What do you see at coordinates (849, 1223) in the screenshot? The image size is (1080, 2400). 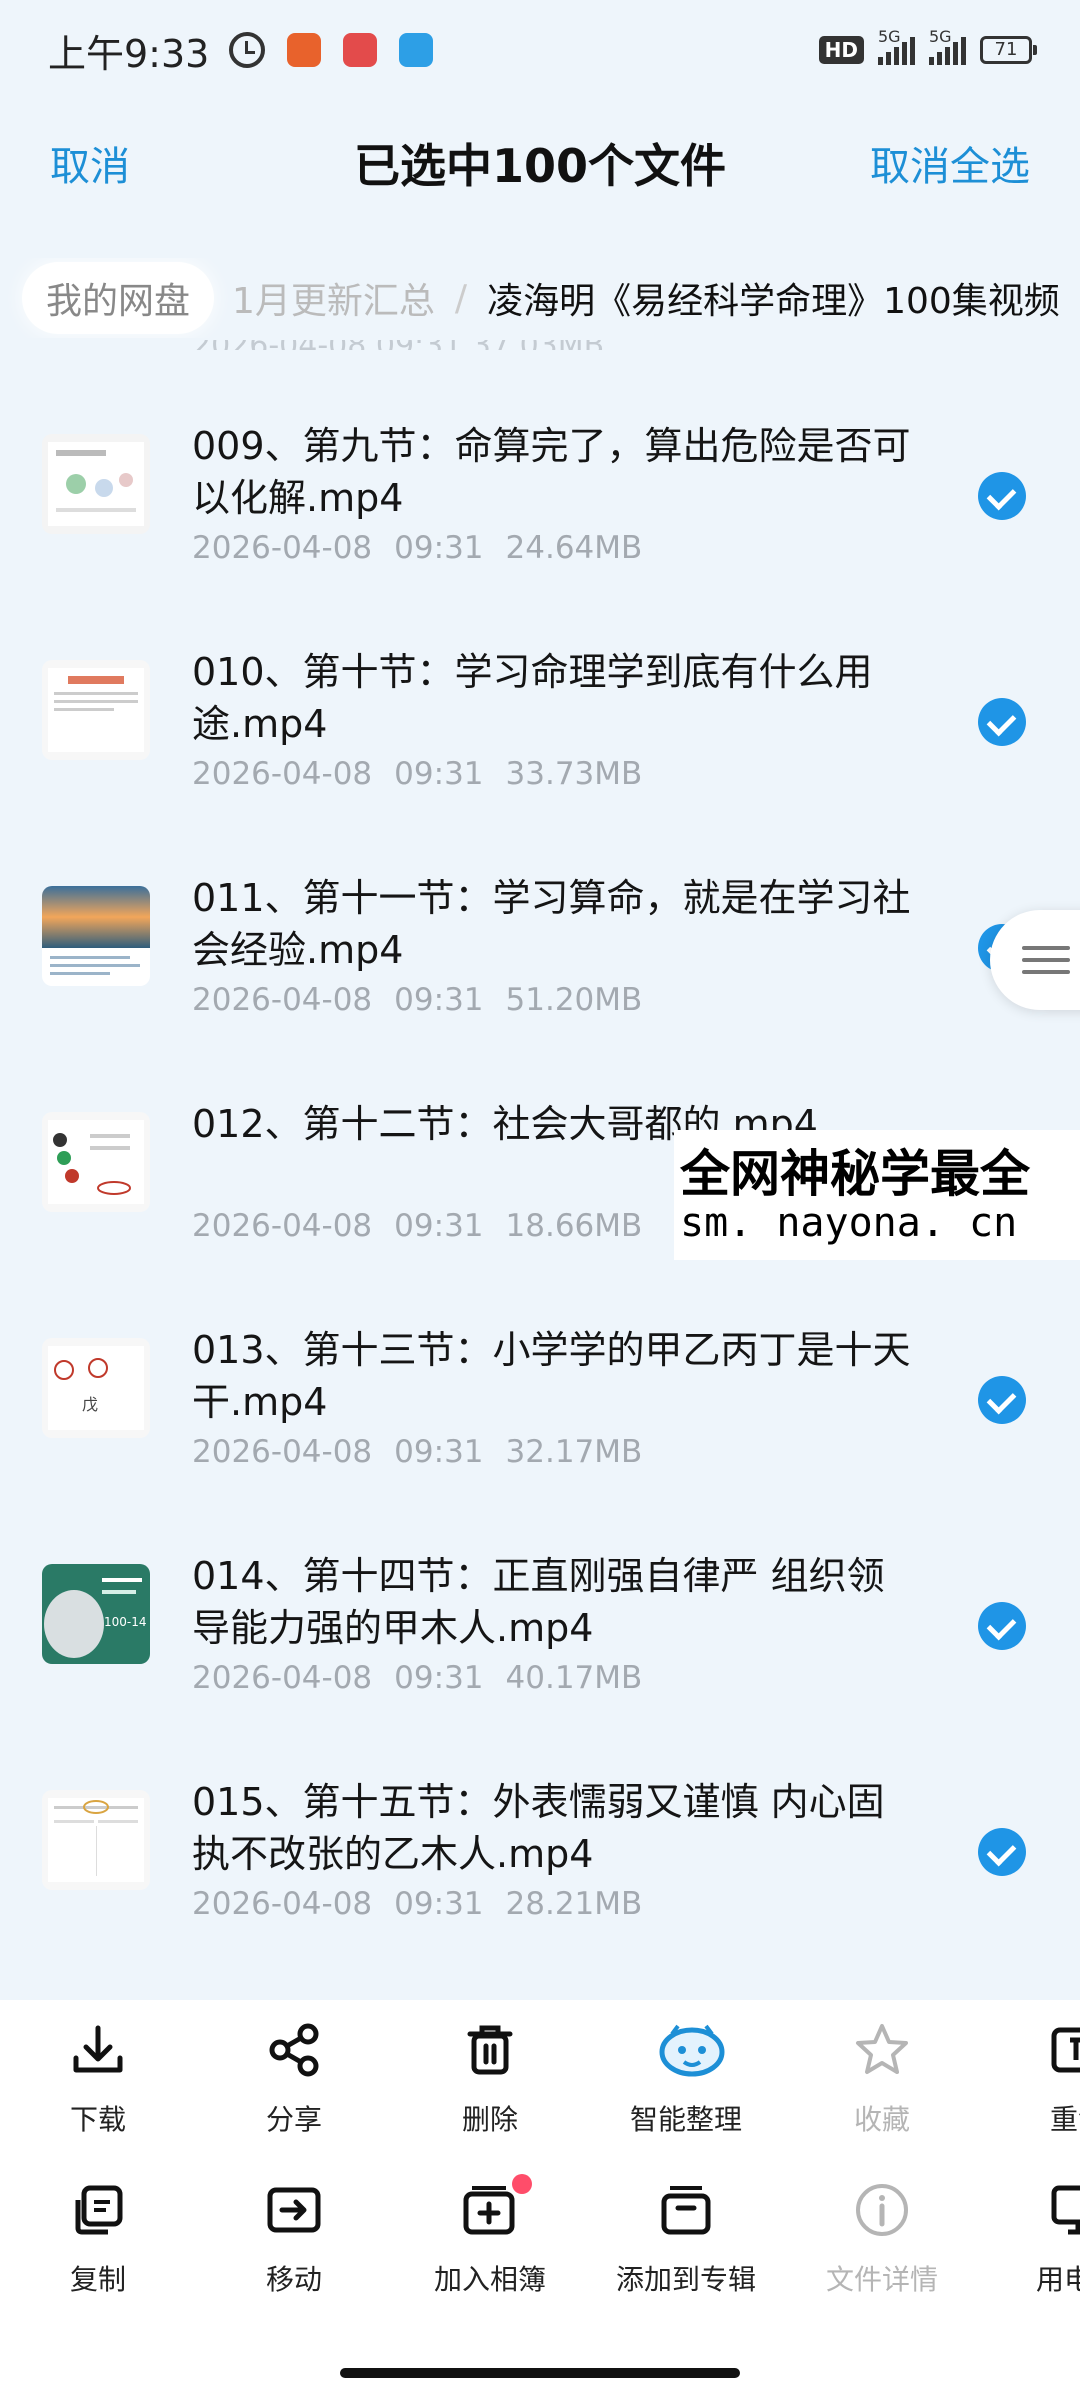 I see `watermark-url: sm. nayona. cn` at bounding box center [849, 1223].